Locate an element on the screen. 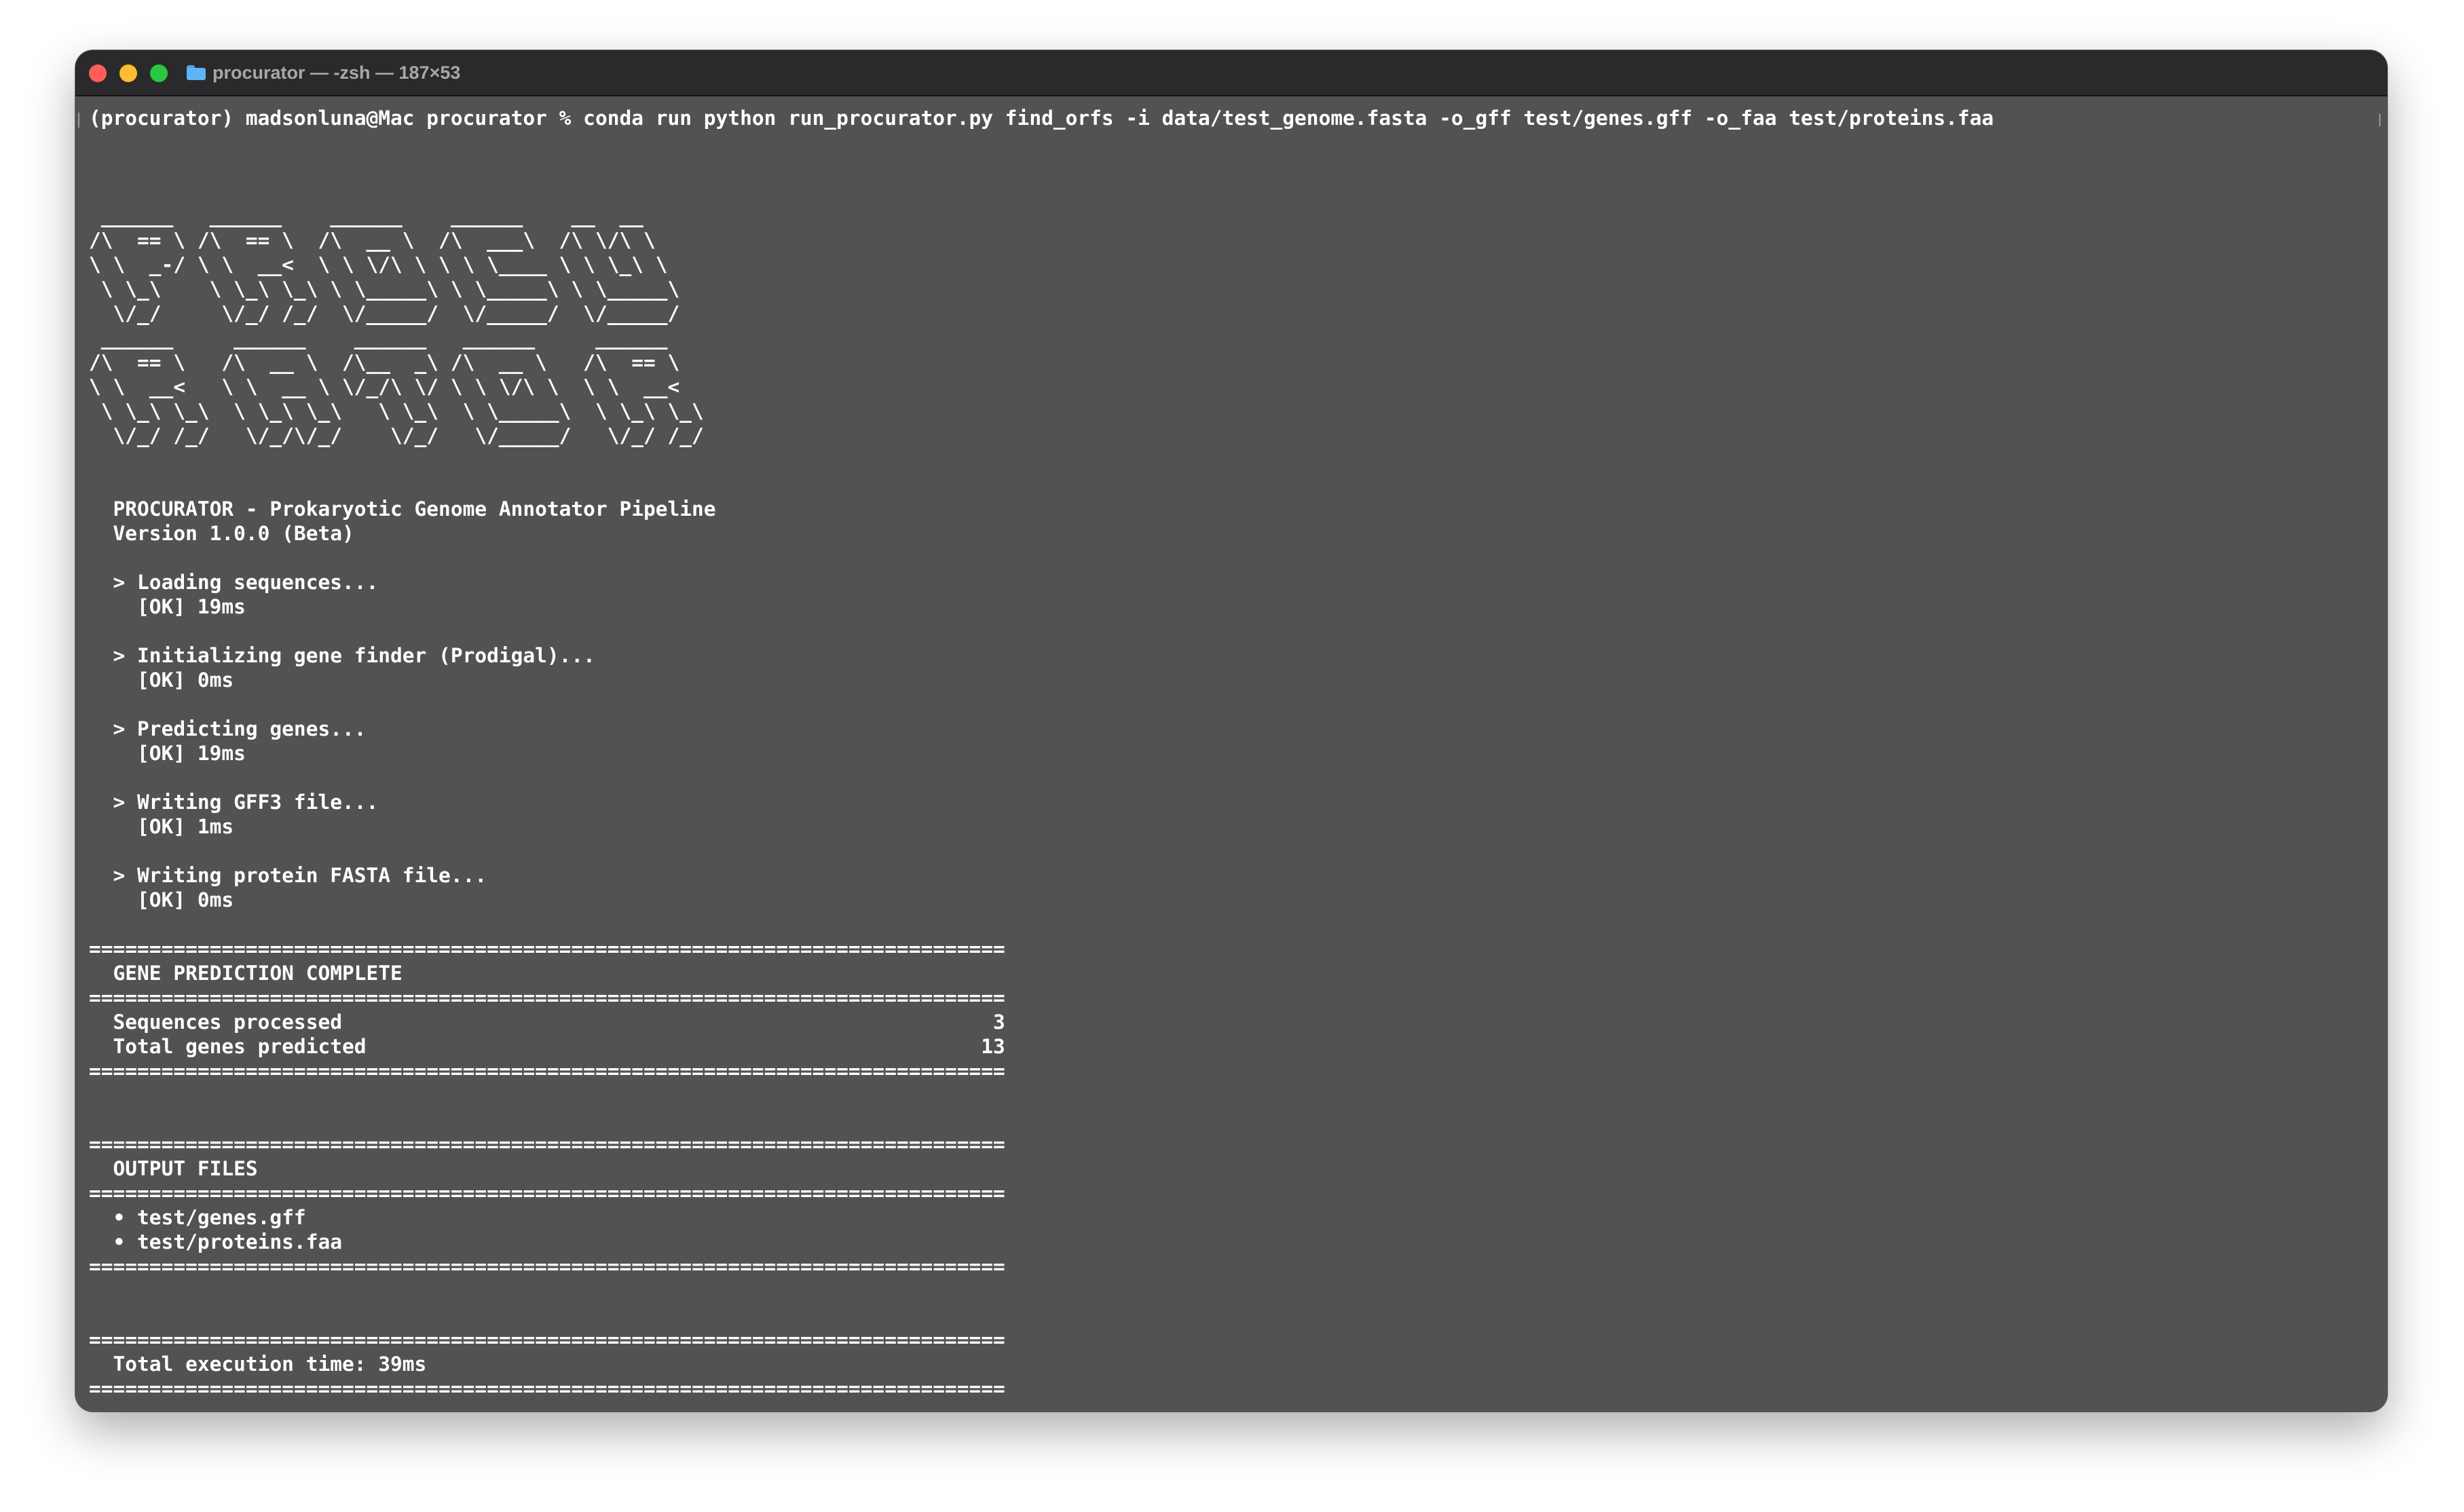  step-result: [OK] 1ms is located at coordinates (162, 826).